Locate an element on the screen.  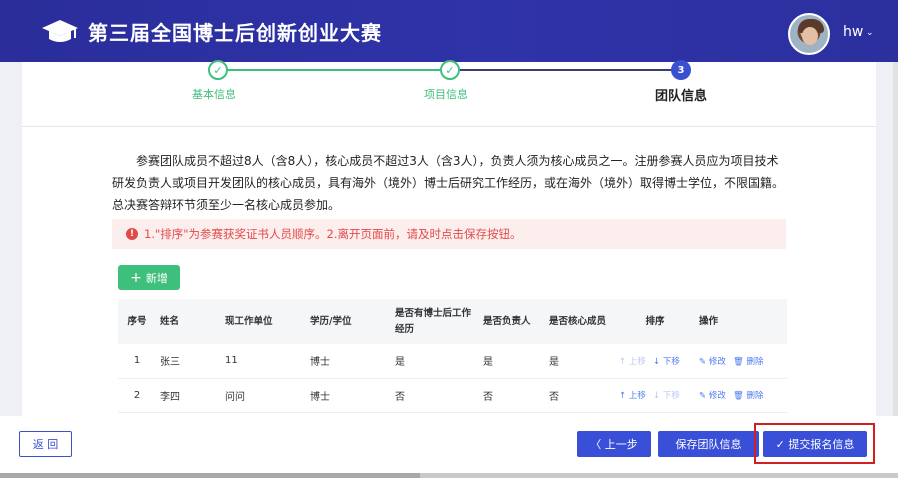
cell-postdoc: 是 is located at coordinates (435, 361).